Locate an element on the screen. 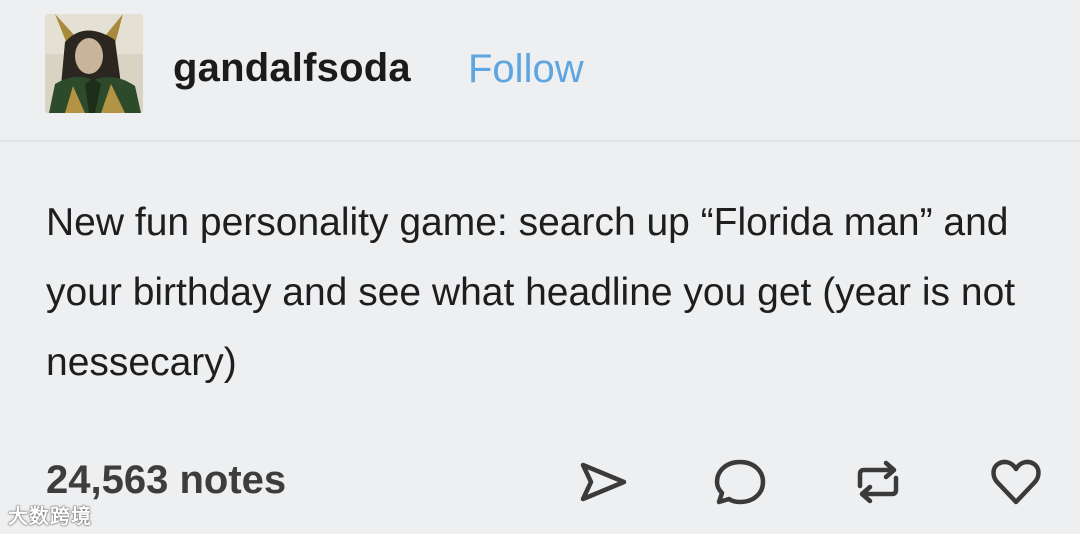 Image resolution: width=1080 pixels, height=534 pixels. post-actions is located at coordinates (540, 482).